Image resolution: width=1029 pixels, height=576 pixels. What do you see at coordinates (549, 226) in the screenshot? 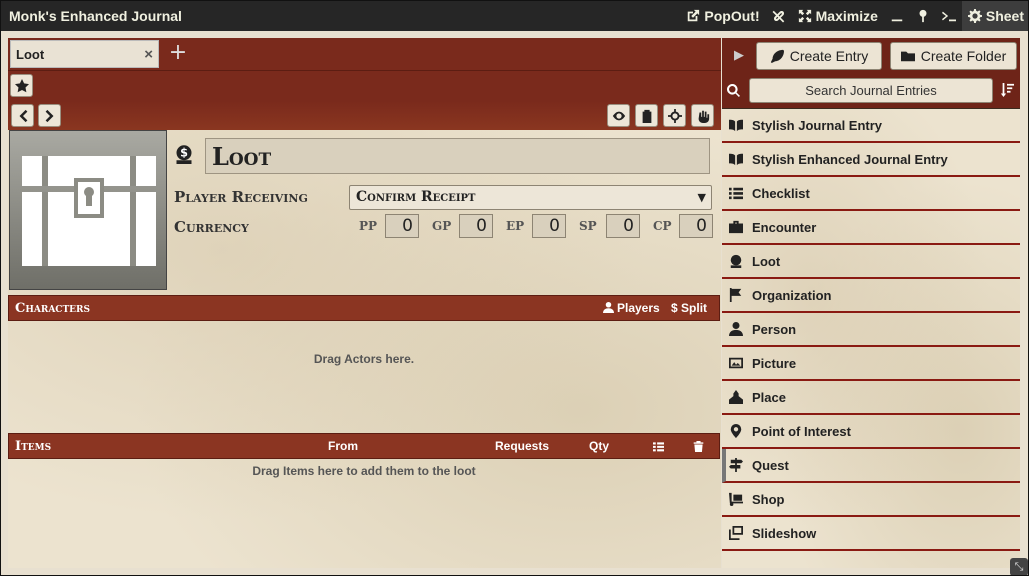
I see `currency-ep-field: 0` at bounding box center [549, 226].